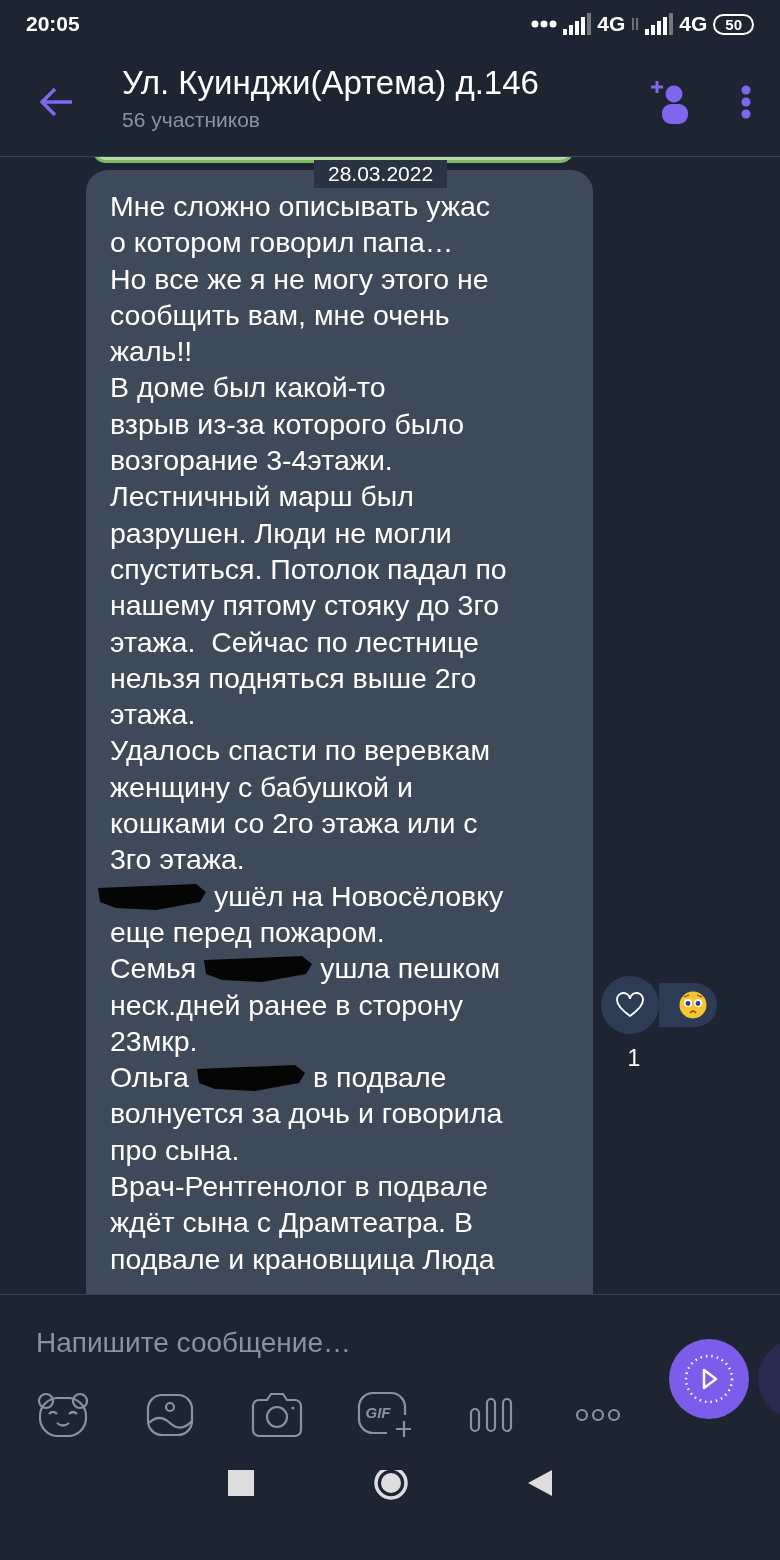 This screenshot has height=1560, width=780. I want to click on message-text-line: кошками со 2го этажа или с, so click(294, 824).